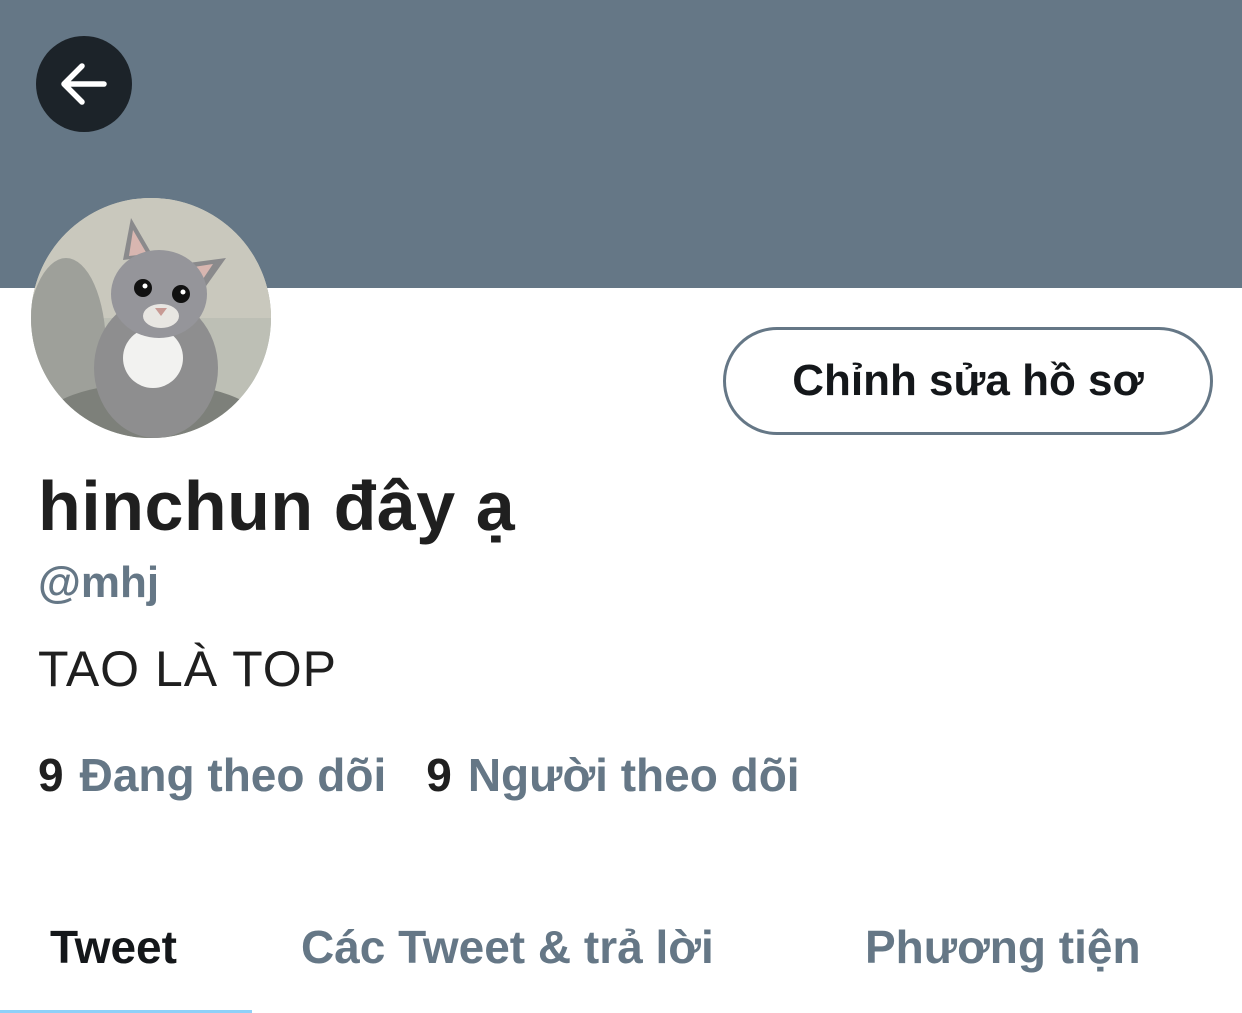 The image size is (1242, 1013). Describe the element at coordinates (439, 775) in the screenshot. I see `followers-count: 9` at that location.